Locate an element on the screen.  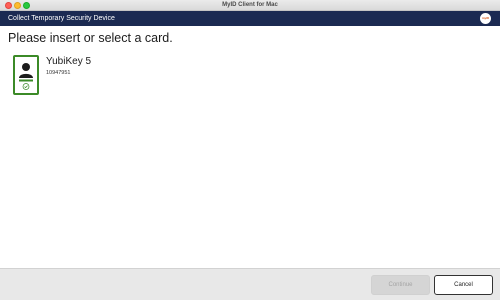
window-title: MyID Client for Mac is located at coordinates (250, 5).